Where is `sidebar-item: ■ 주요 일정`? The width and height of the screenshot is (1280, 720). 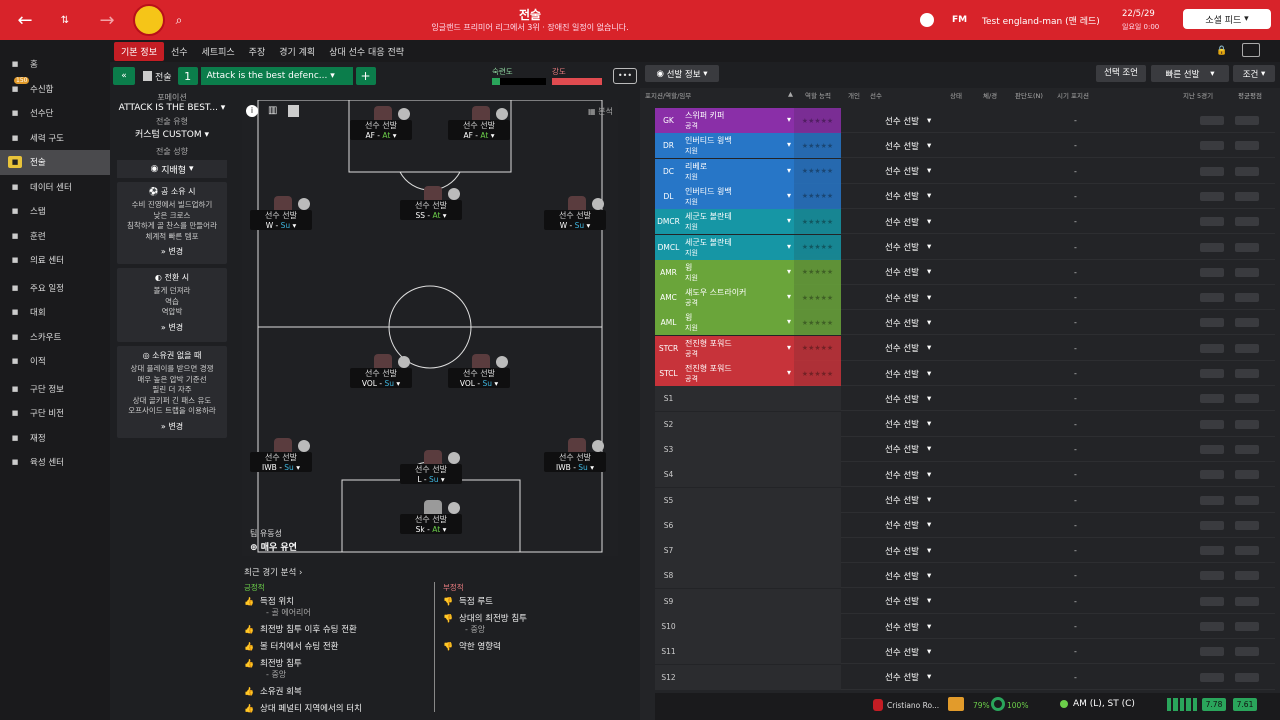
sidebar-item: ■ 주요 일정 is located at coordinates (55, 288).